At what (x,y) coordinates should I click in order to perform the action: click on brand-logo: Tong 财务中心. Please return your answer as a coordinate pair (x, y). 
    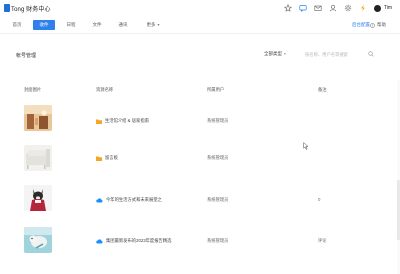
    Looking at the image, I should click on (27, 8).